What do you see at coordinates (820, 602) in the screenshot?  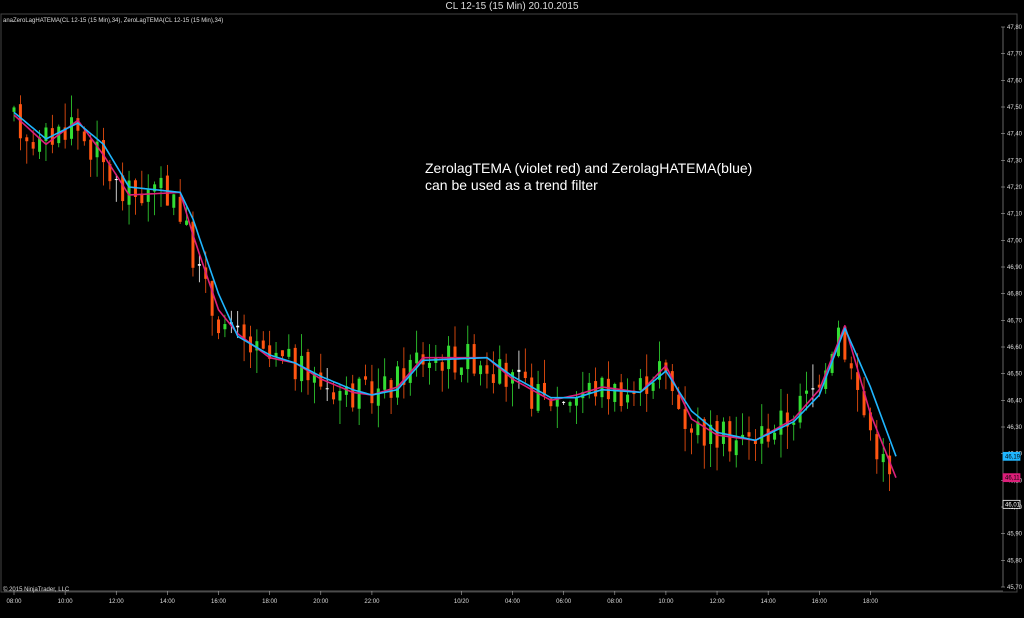 I see `x-tick-label: 16:00` at bounding box center [820, 602].